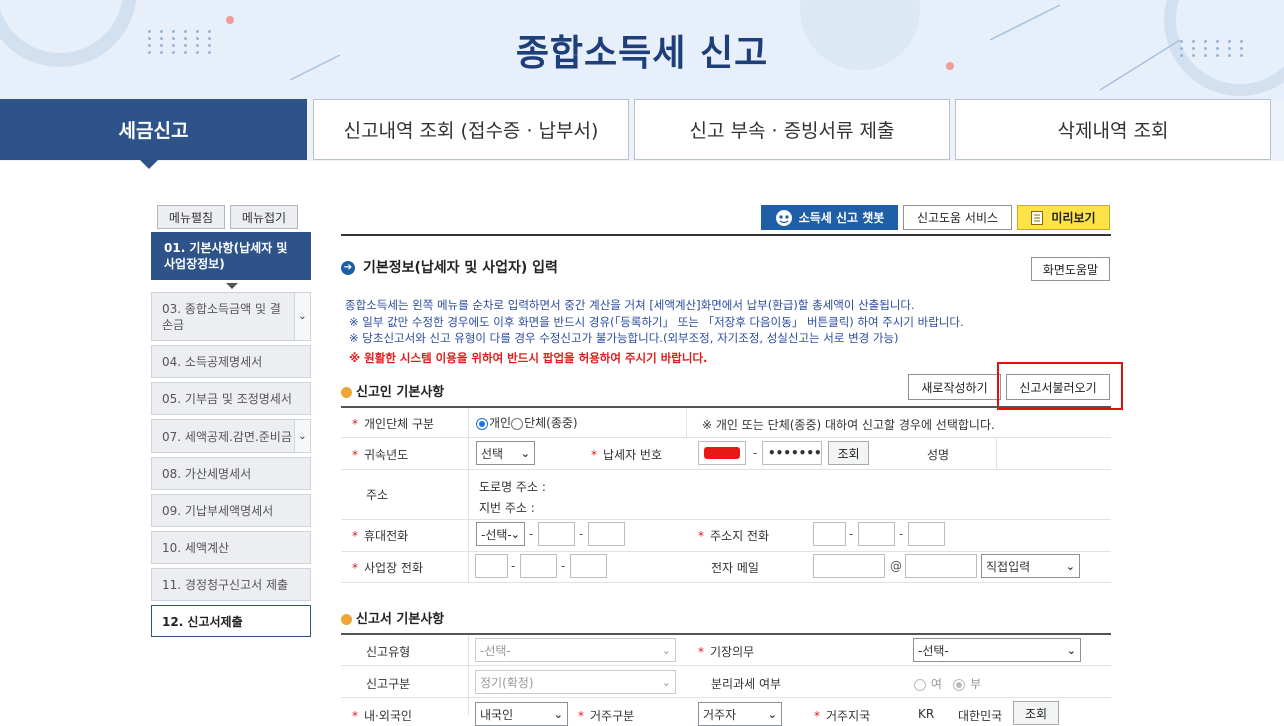 The image size is (1284, 726). What do you see at coordinates (512, 487) in the screenshot?
I see `road-address-label: 도로명 주소 :` at bounding box center [512, 487].